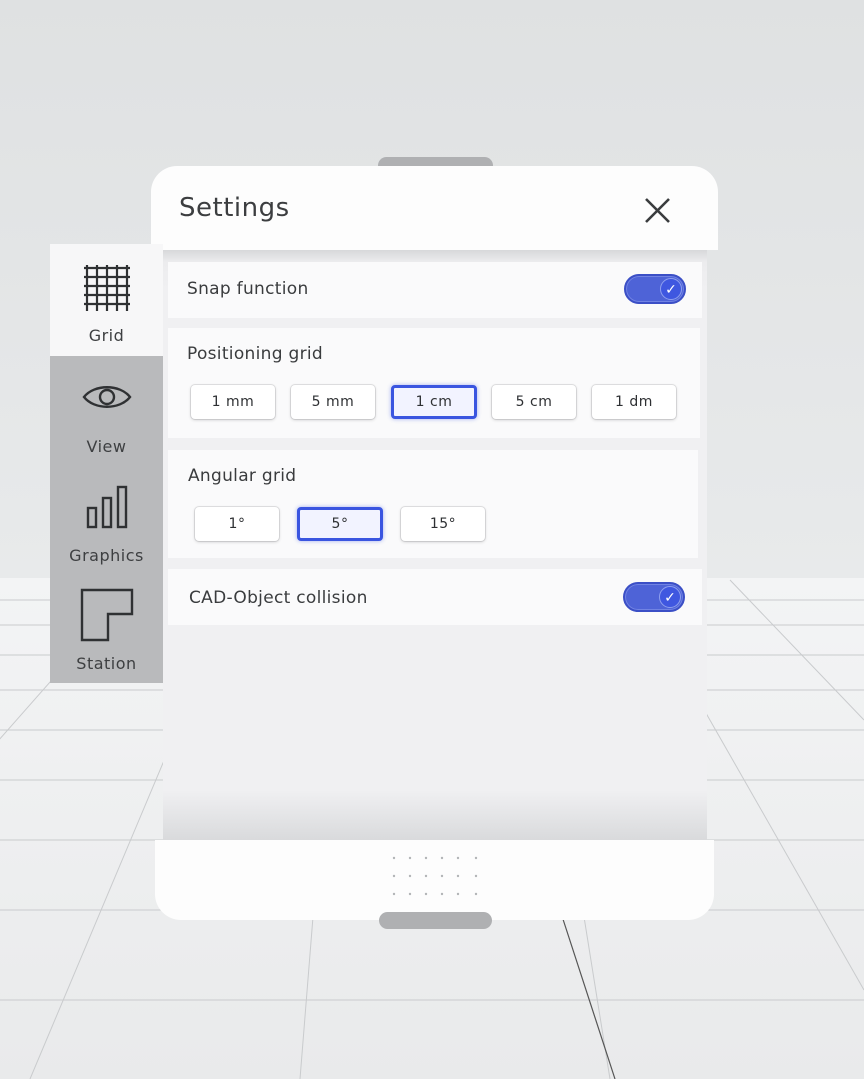 The width and height of the screenshot is (864, 1079). Describe the element at coordinates (278, 598) in the screenshot. I see `cad-collision-label: CAD-Object collision` at that location.